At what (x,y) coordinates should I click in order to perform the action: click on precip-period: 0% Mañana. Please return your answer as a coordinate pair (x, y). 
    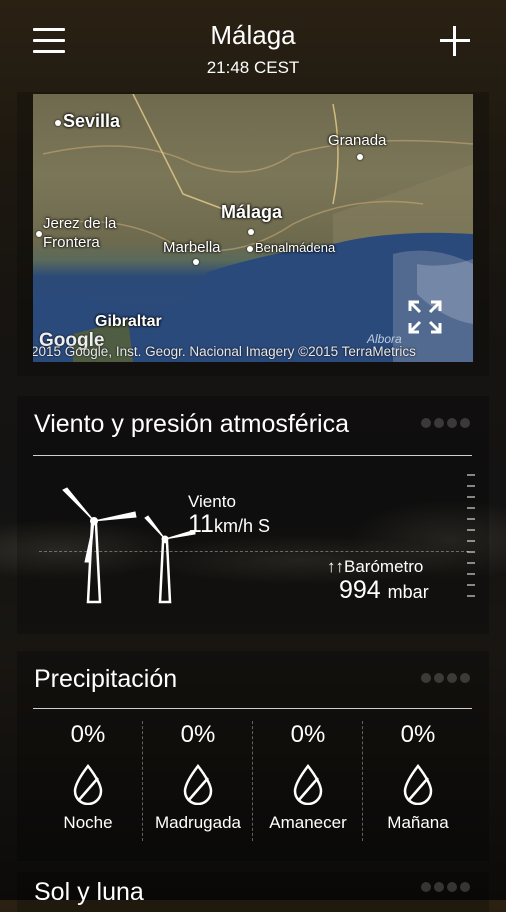
    Looking at the image, I should click on (418, 777).